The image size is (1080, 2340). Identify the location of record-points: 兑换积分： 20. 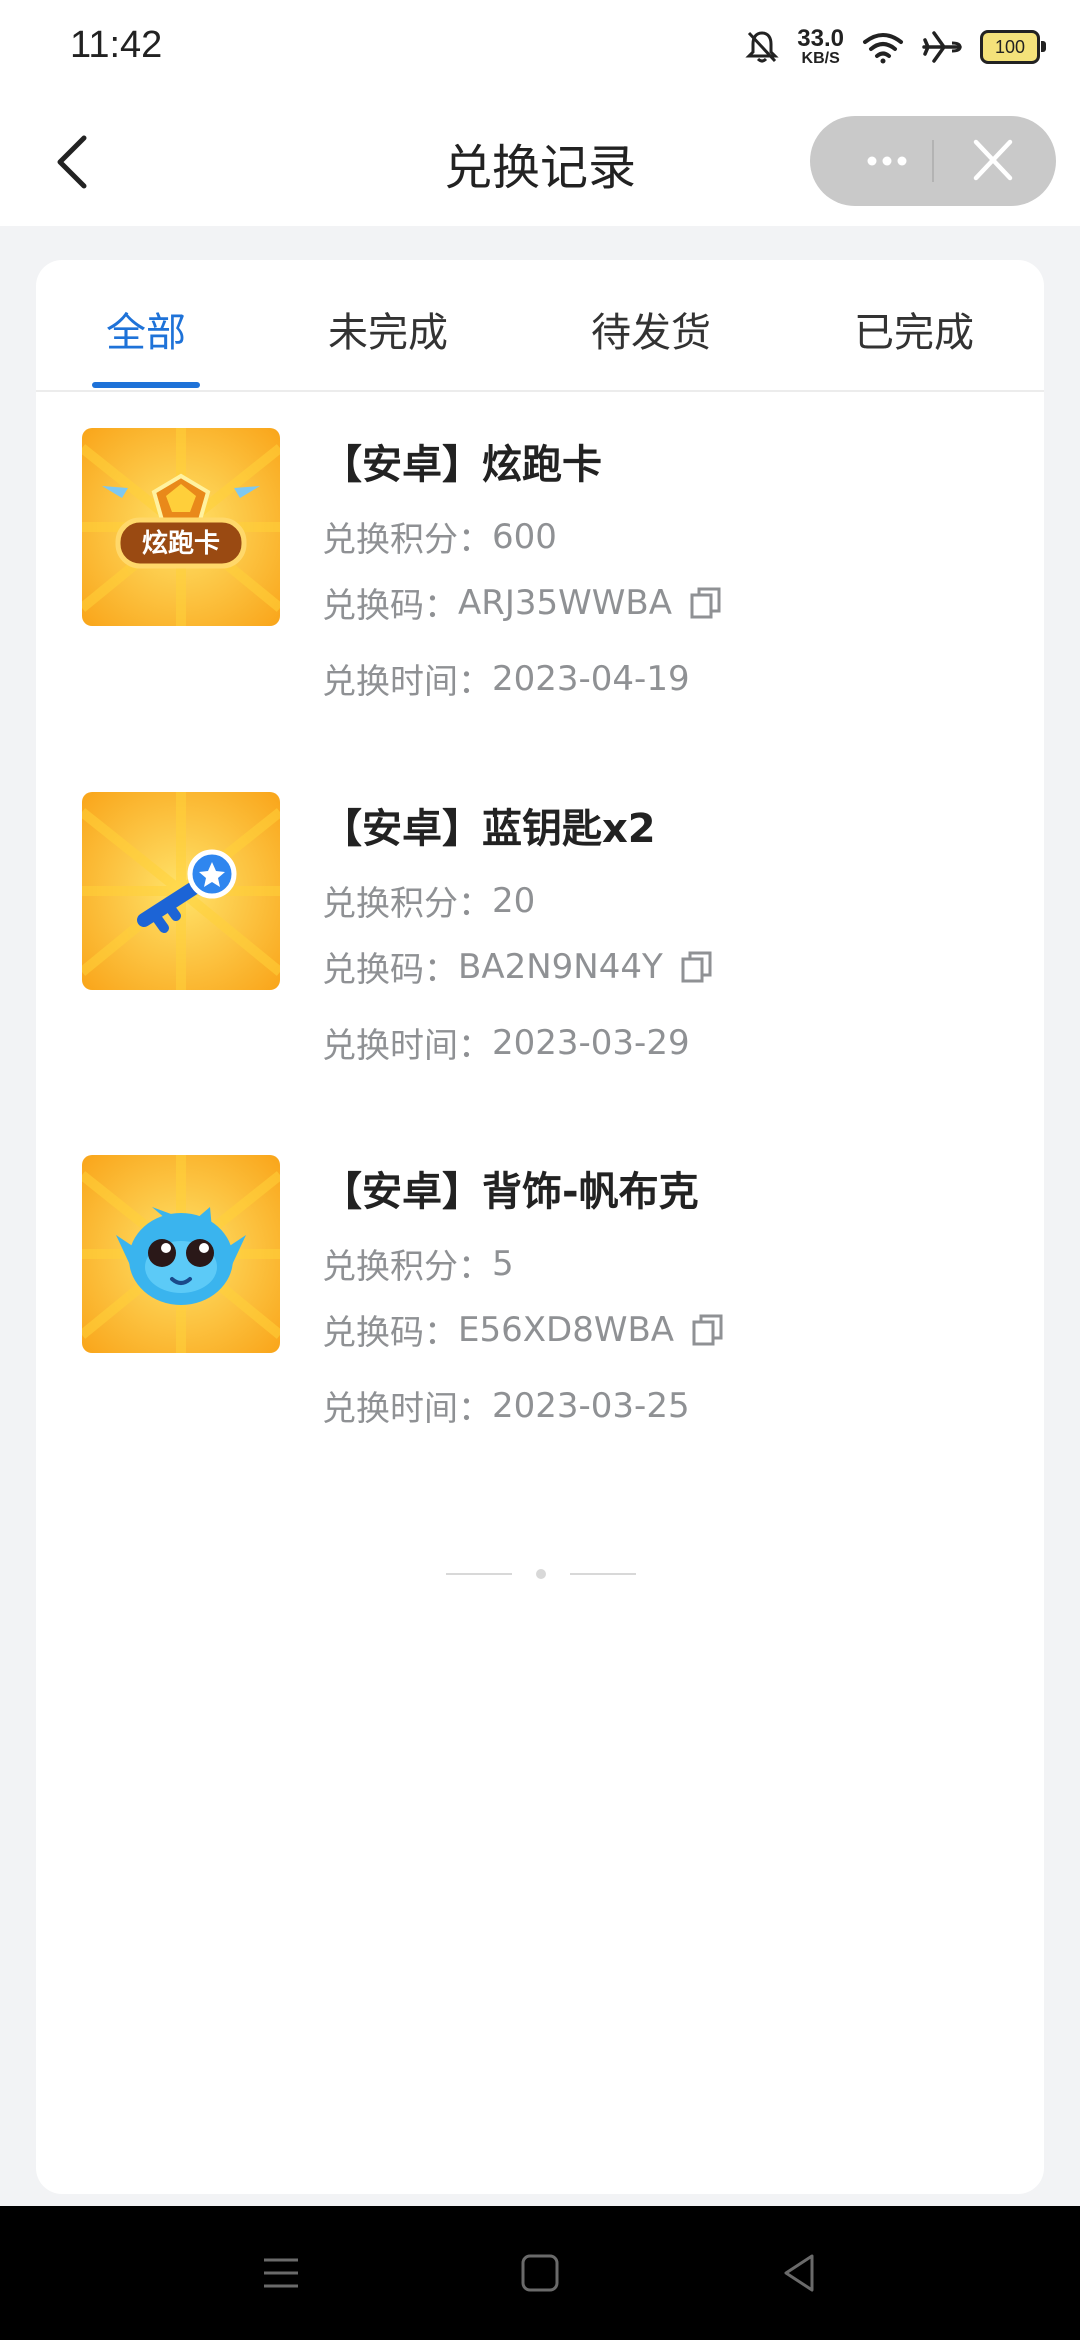
(428, 900).